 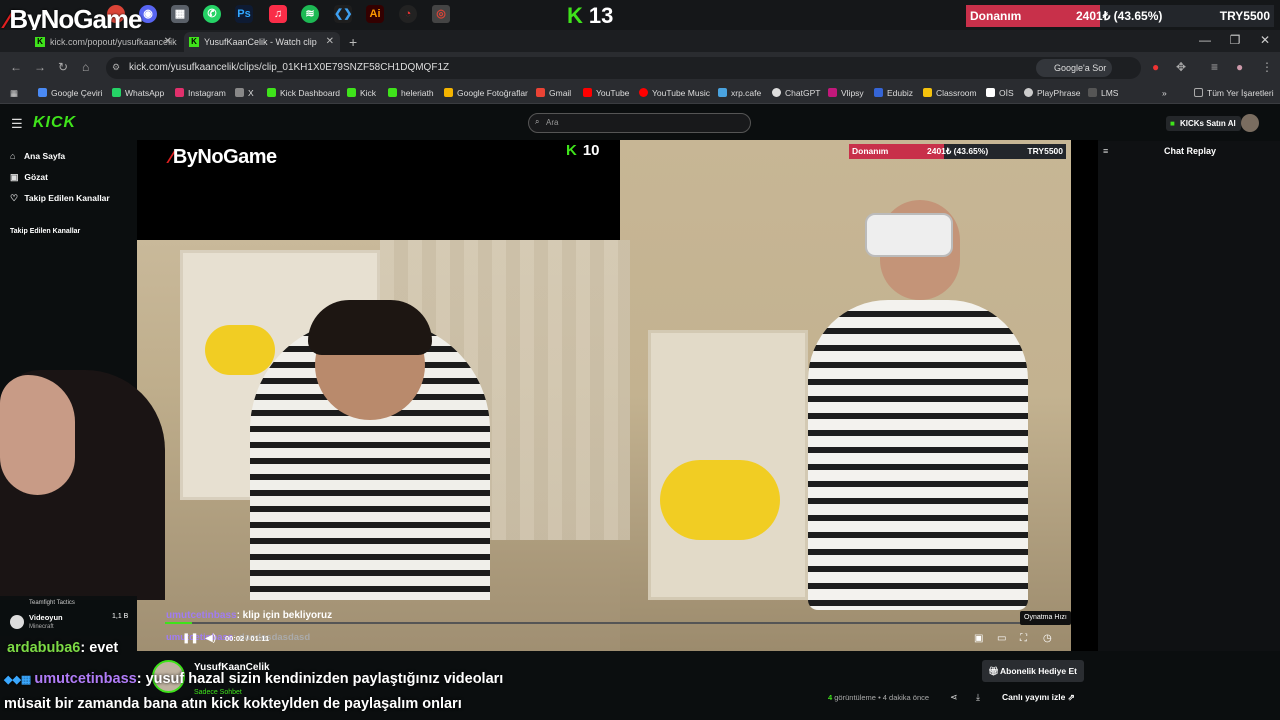 What do you see at coordinates (1172, 123) in the screenshot?
I see `kicks-icon: ■` at bounding box center [1172, 123].